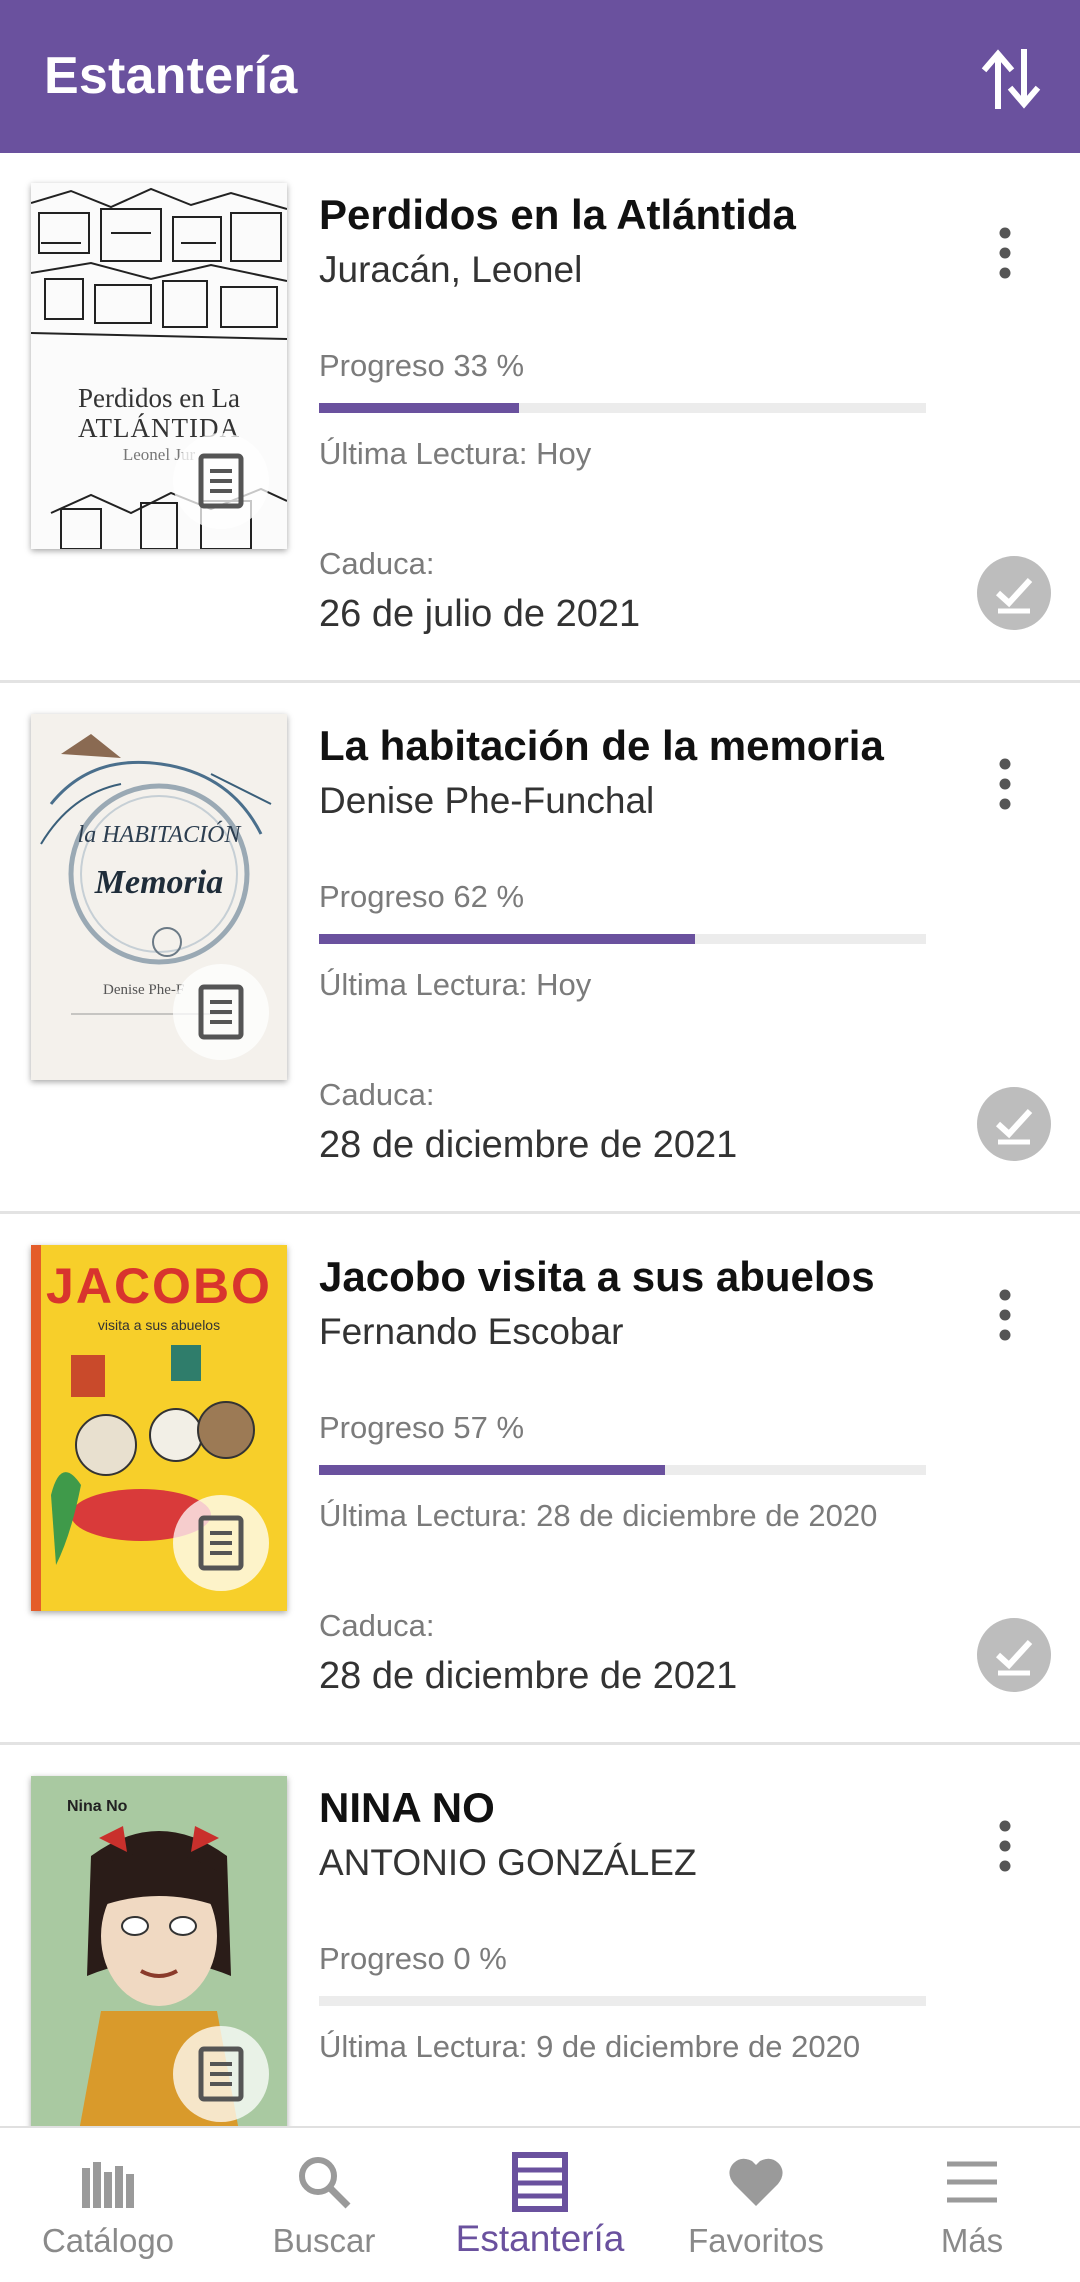 The height and width of the screenshot is (2282, 1080). What do you see at coordinates (159, 882) in the screenshot?
I see `cover-title-text-2: Memoria` at bounding box center [159, 882].